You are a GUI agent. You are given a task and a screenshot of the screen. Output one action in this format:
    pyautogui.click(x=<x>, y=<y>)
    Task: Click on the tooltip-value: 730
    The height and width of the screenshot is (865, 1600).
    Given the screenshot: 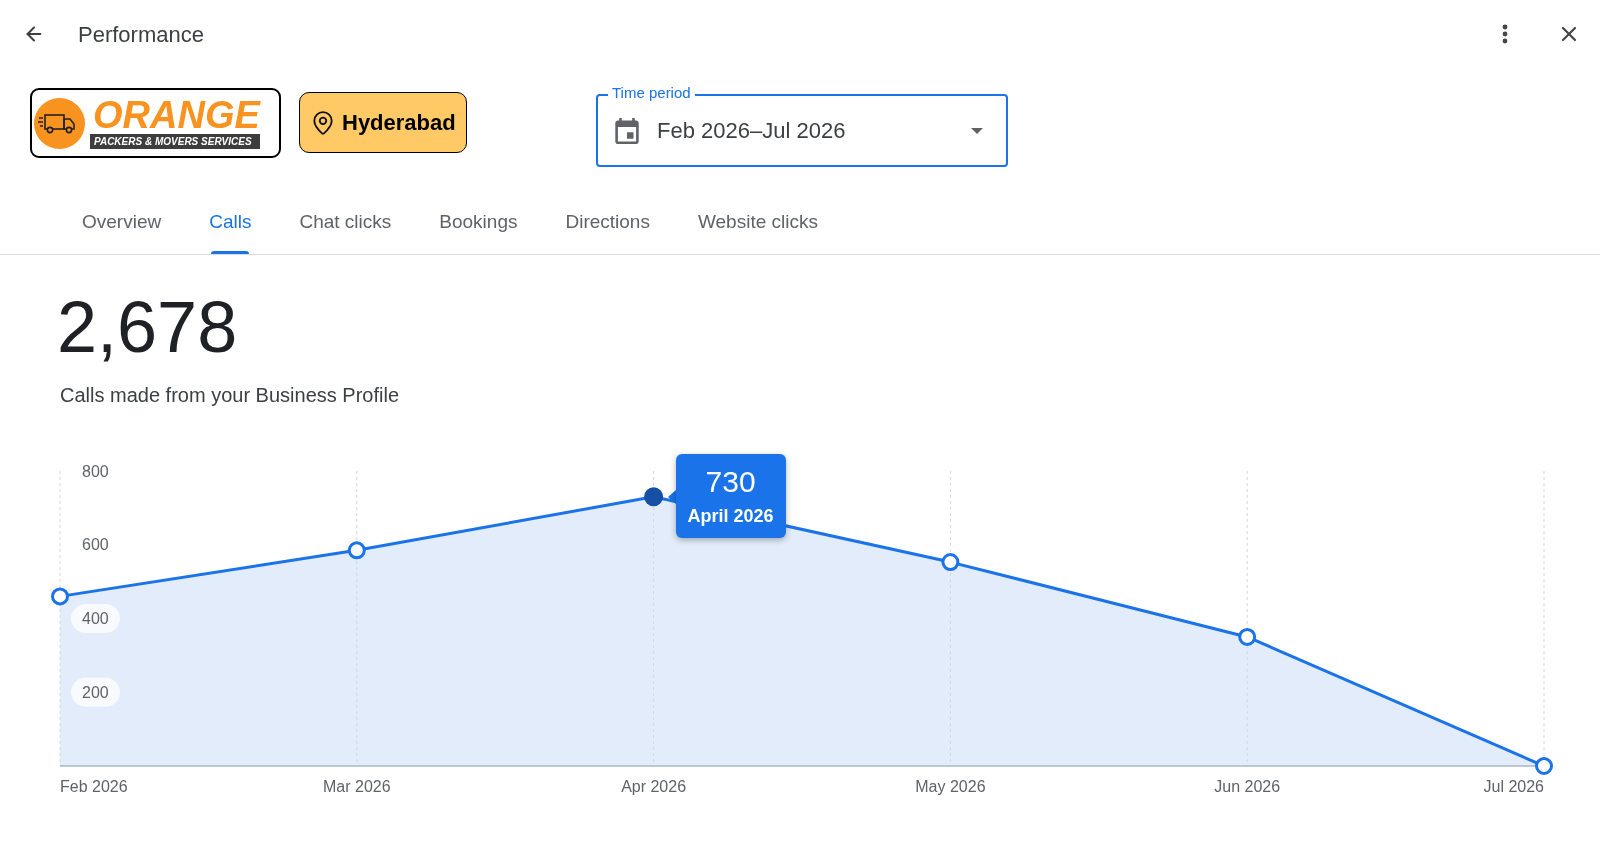 What is the action you would take?
    pyautogui.click(x=730, y=481)
    